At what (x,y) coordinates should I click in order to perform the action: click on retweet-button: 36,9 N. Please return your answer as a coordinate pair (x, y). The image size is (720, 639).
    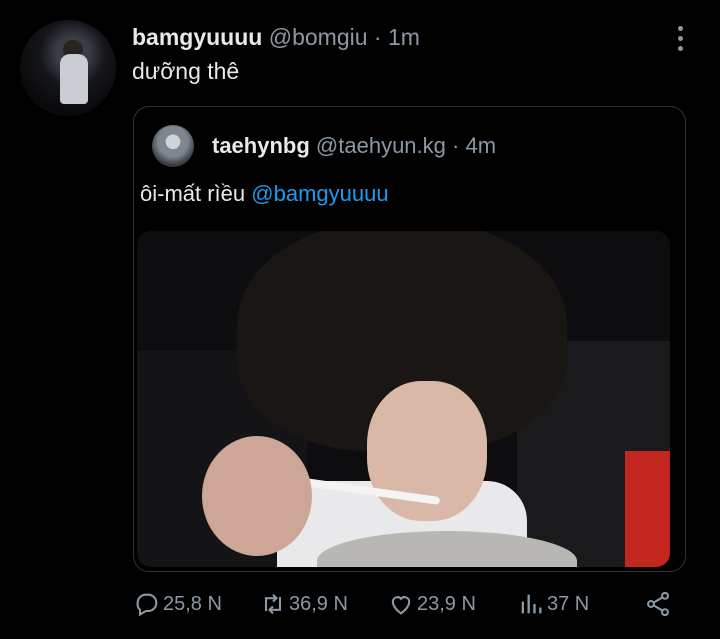
    Looking at the image, I should click on (303, 604).